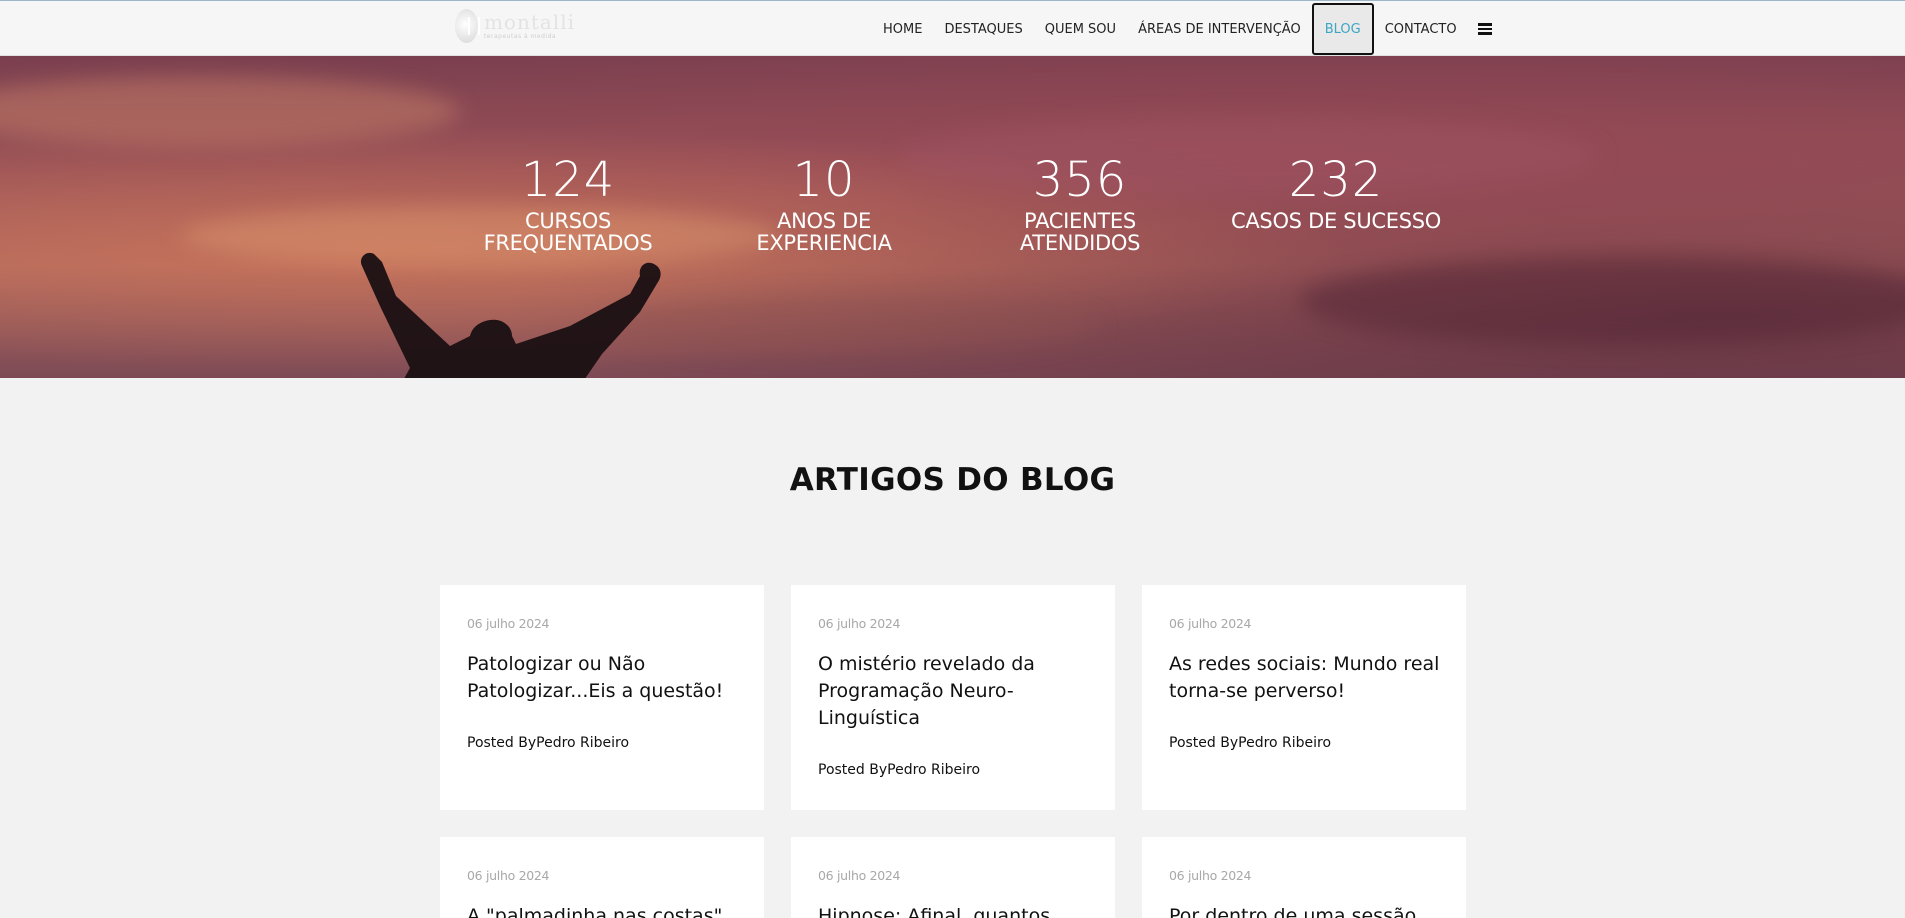  I want to click on logo-mark-icon, so click(467, 26).